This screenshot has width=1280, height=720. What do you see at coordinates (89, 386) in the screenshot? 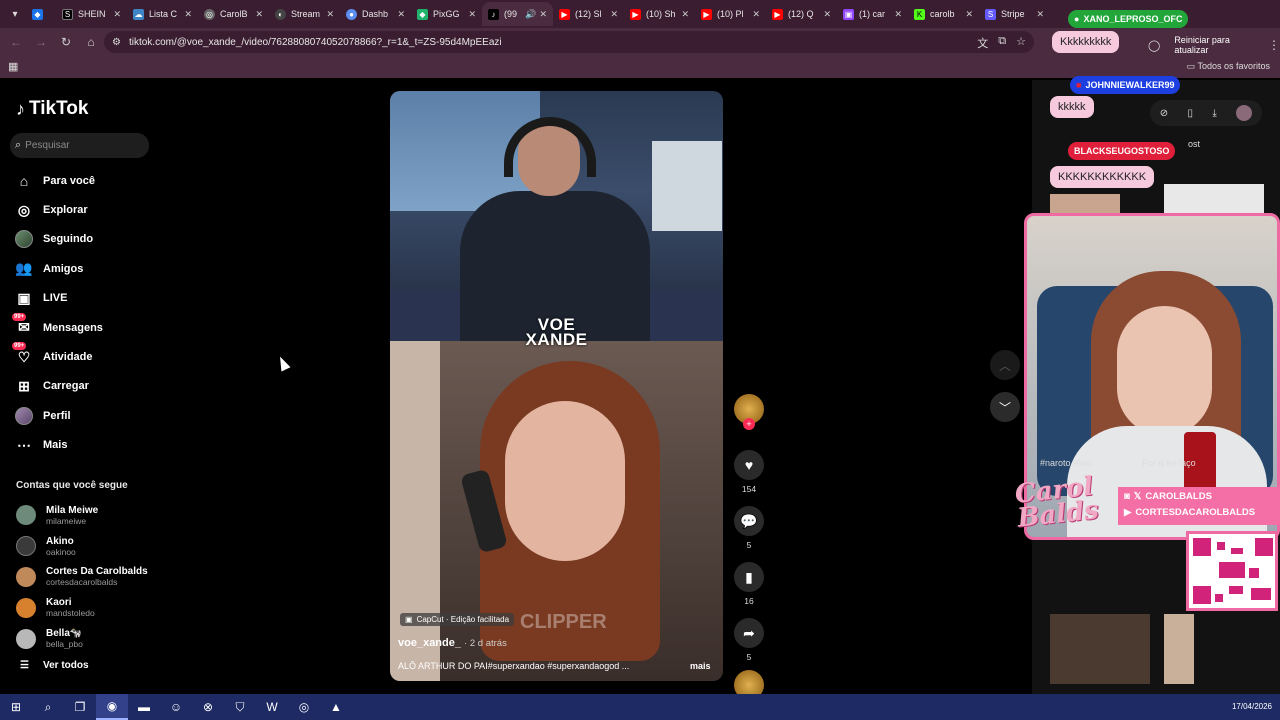
I see `sidebar-item-carregar: ⊞ Carregar` at bounding box center [89, 386].